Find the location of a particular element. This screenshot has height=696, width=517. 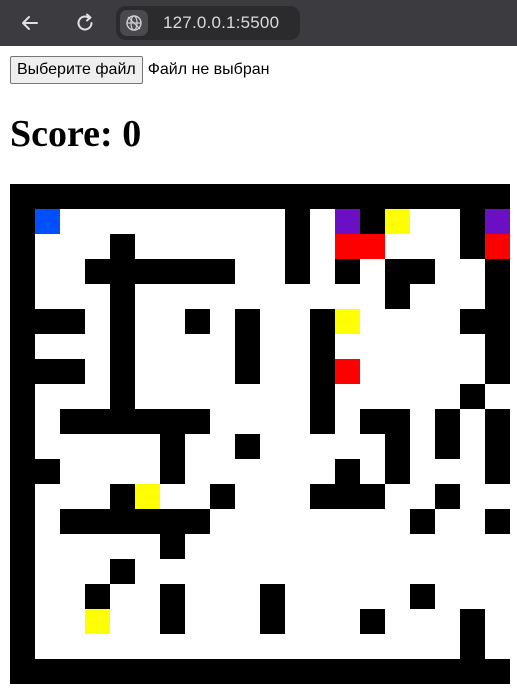

site-info-button is located at coordinates (134, 23).